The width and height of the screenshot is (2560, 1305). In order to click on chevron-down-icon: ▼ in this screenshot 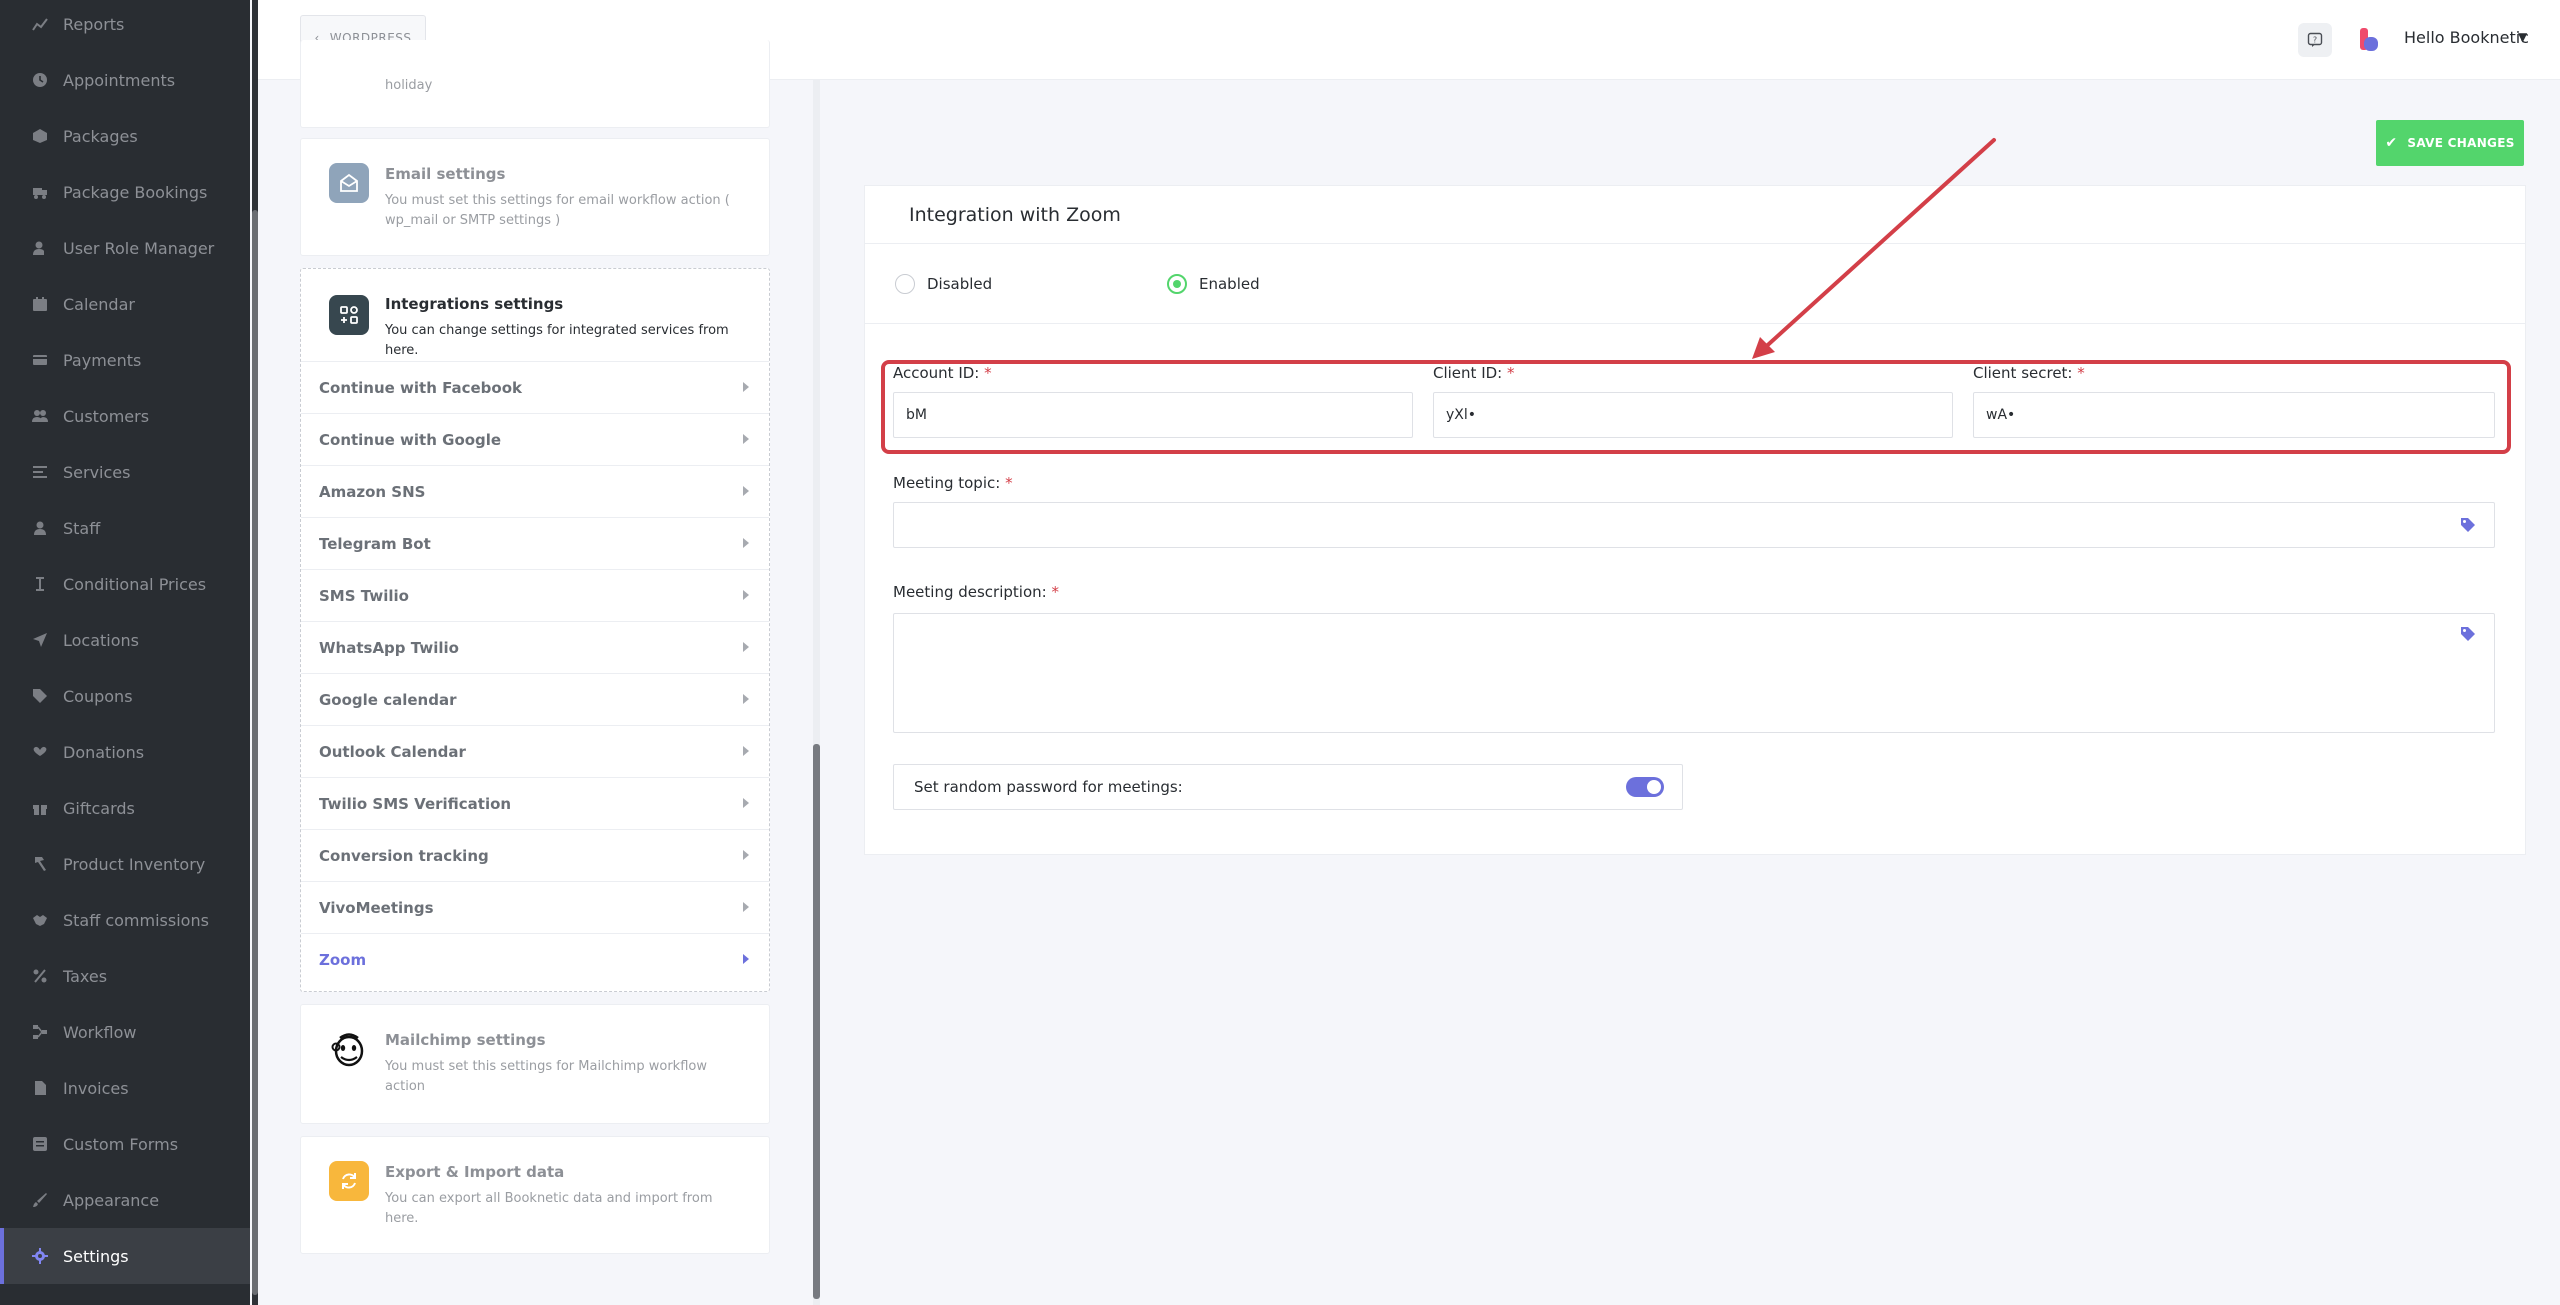, I will do `click(2522, 37)`.